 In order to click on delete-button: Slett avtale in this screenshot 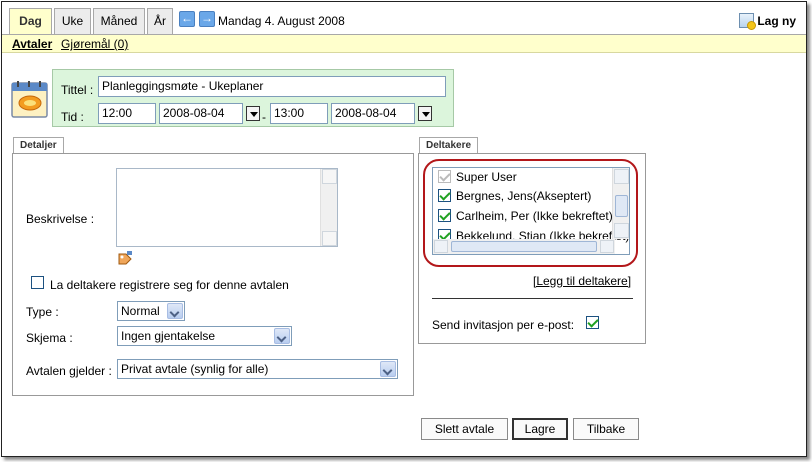, I will do `click(464, 429)`.